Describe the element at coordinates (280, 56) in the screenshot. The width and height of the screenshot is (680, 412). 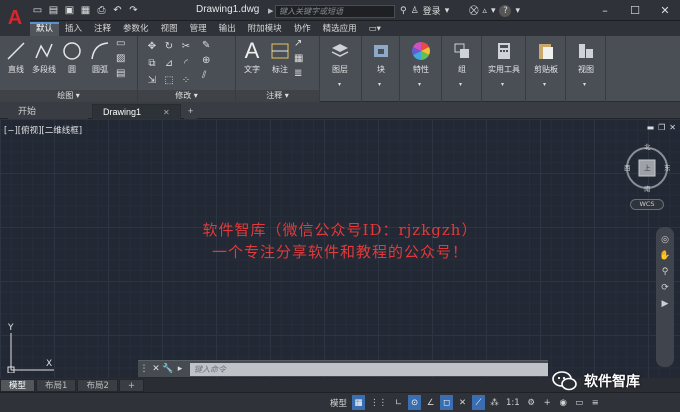
I see `dimension-button: 标注` at that location.